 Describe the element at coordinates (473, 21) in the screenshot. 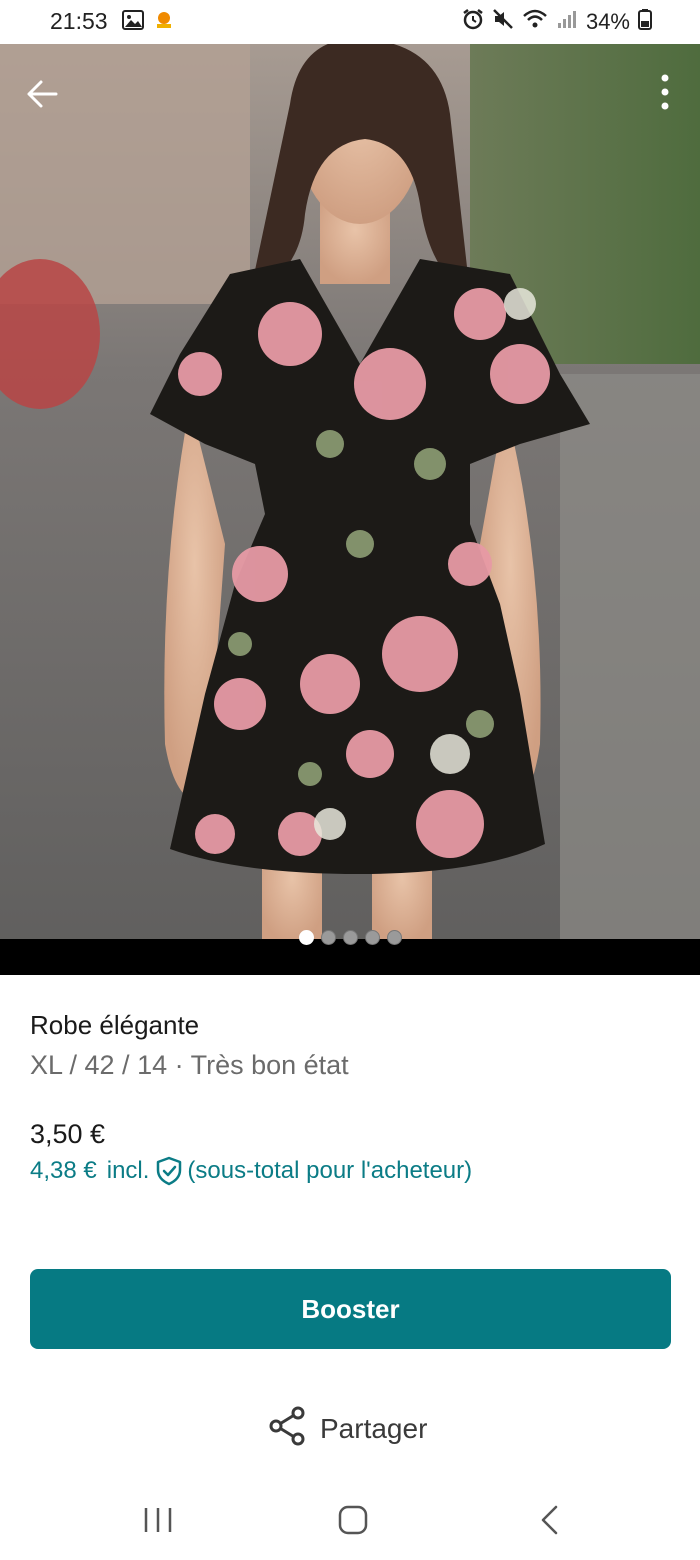

I see `alarm-icon` at that location.